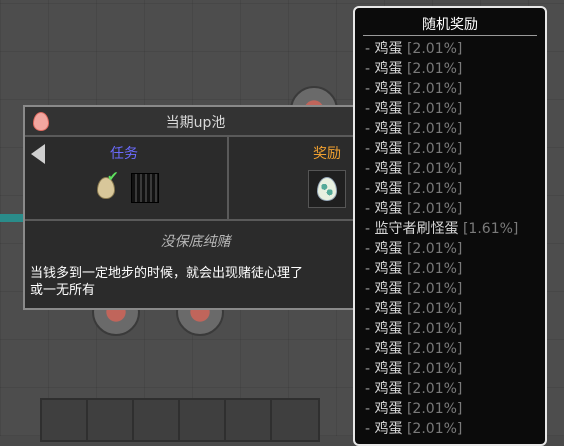 This screenshot has width=564, height=446. Describe the element at coordinates (450, 35) in the screenshot. I see `tooltip-divider` at that location.